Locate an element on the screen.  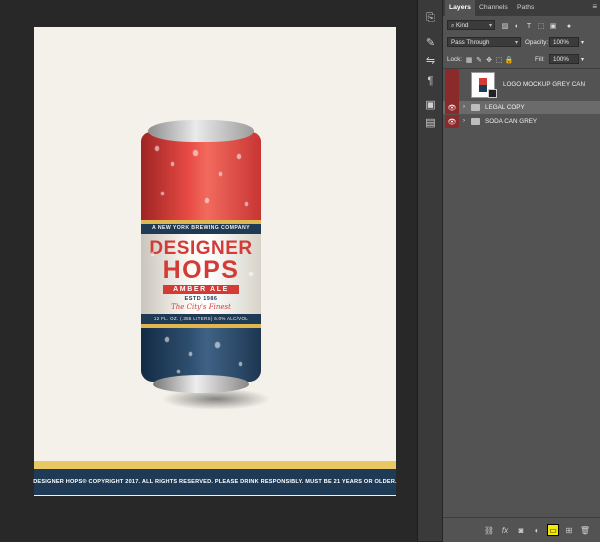
panel-menu-icon: ≡ is located at coordinates (594, 6).